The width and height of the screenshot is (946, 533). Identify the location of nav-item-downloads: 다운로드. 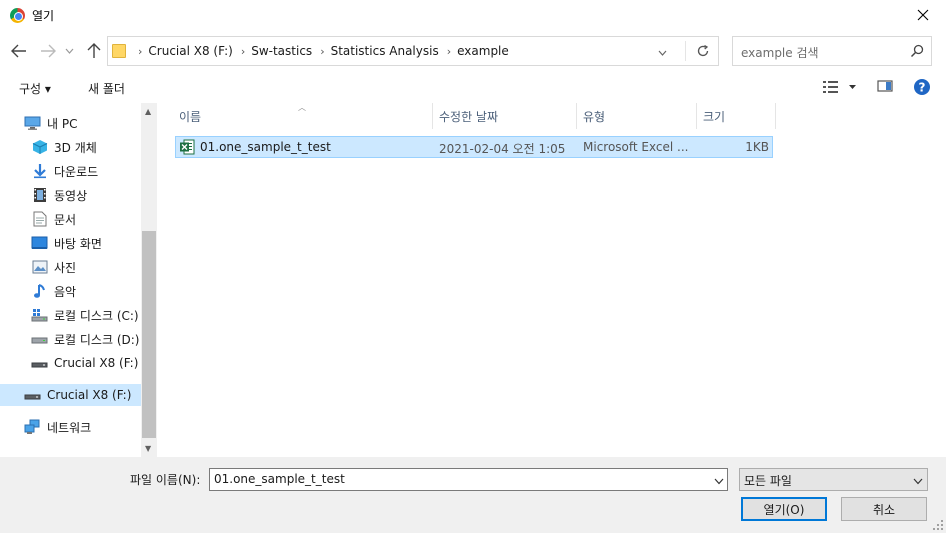
(64, 171).